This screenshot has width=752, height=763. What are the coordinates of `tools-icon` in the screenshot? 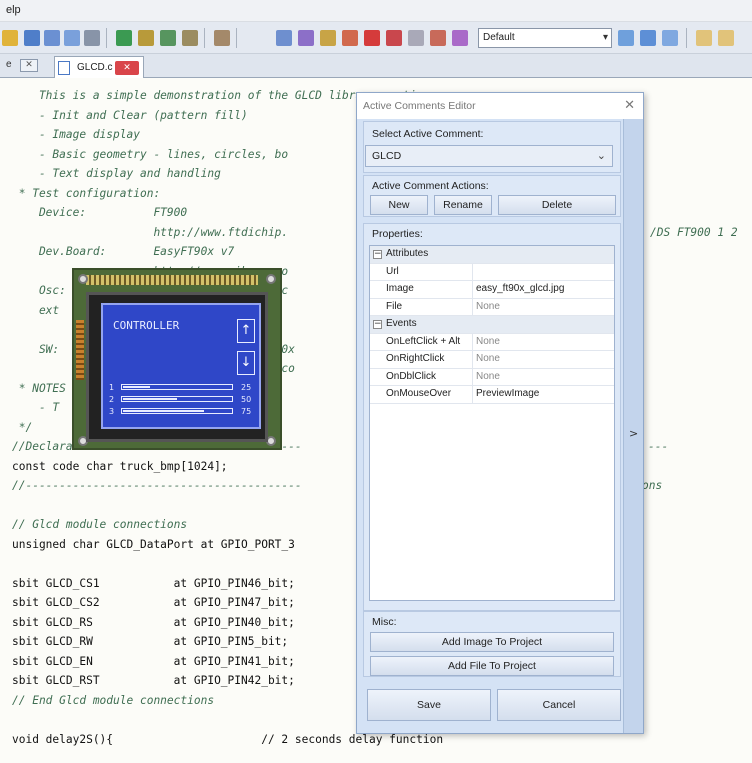 It's located at (438, 38).